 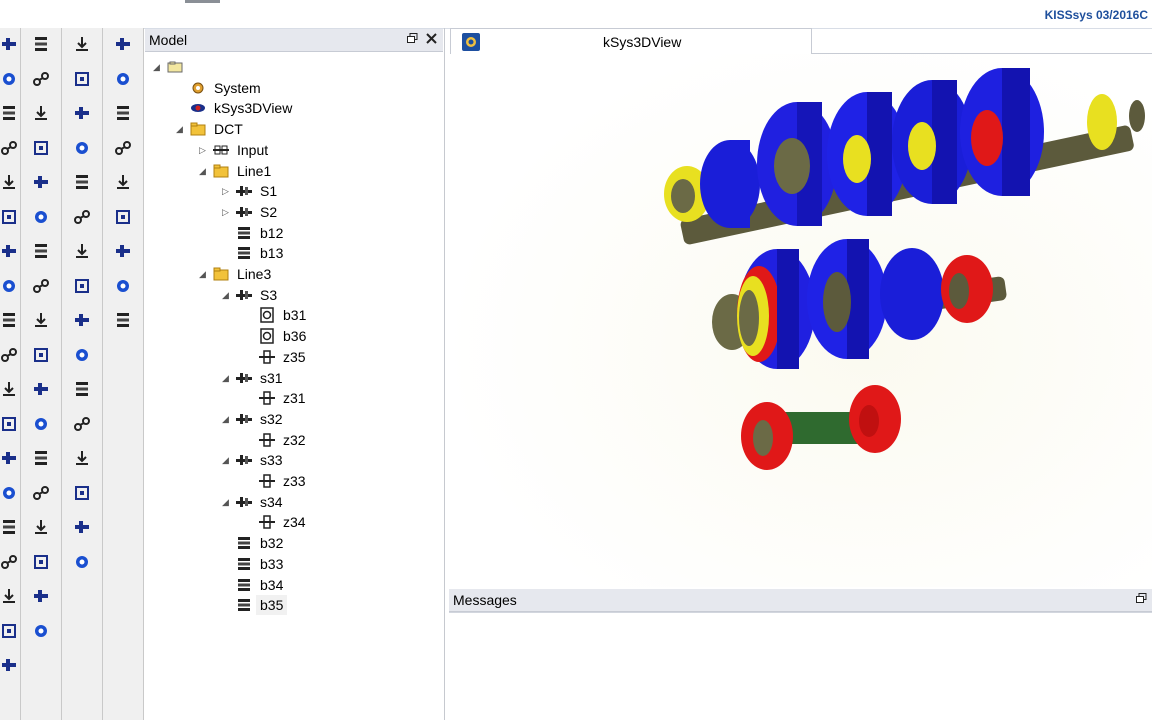 What do you see at coordinates (271, 460) in the screenshot?
I see `tree-item-label: s33` at bounding box center [271, 460].